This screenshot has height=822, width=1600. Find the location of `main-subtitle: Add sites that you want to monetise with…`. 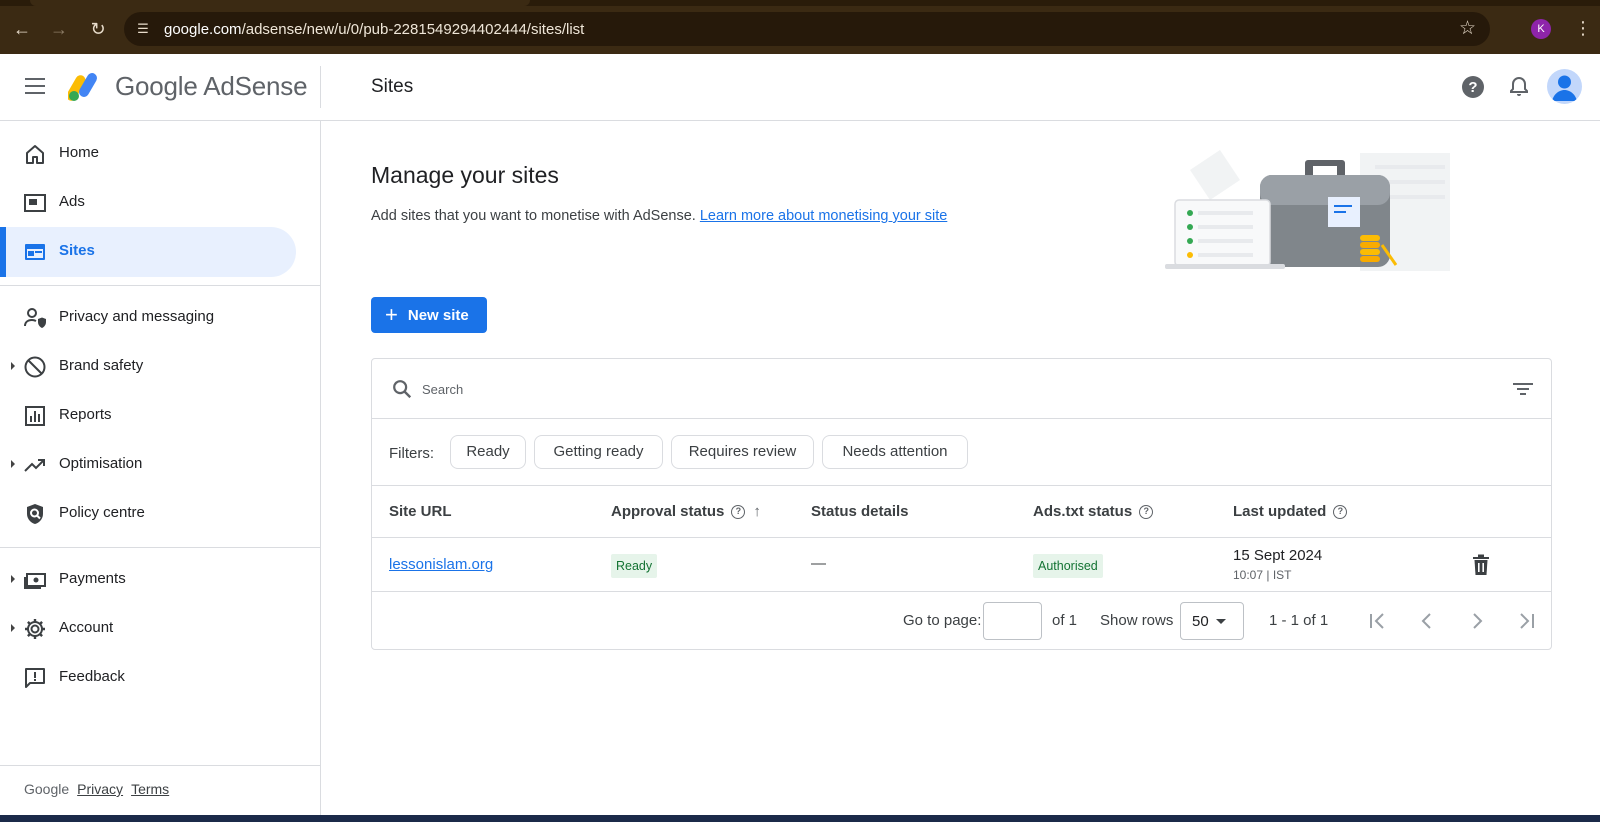

main-subtitle: Add sites that you want to monetise with… is located at coordinates (659, 216).